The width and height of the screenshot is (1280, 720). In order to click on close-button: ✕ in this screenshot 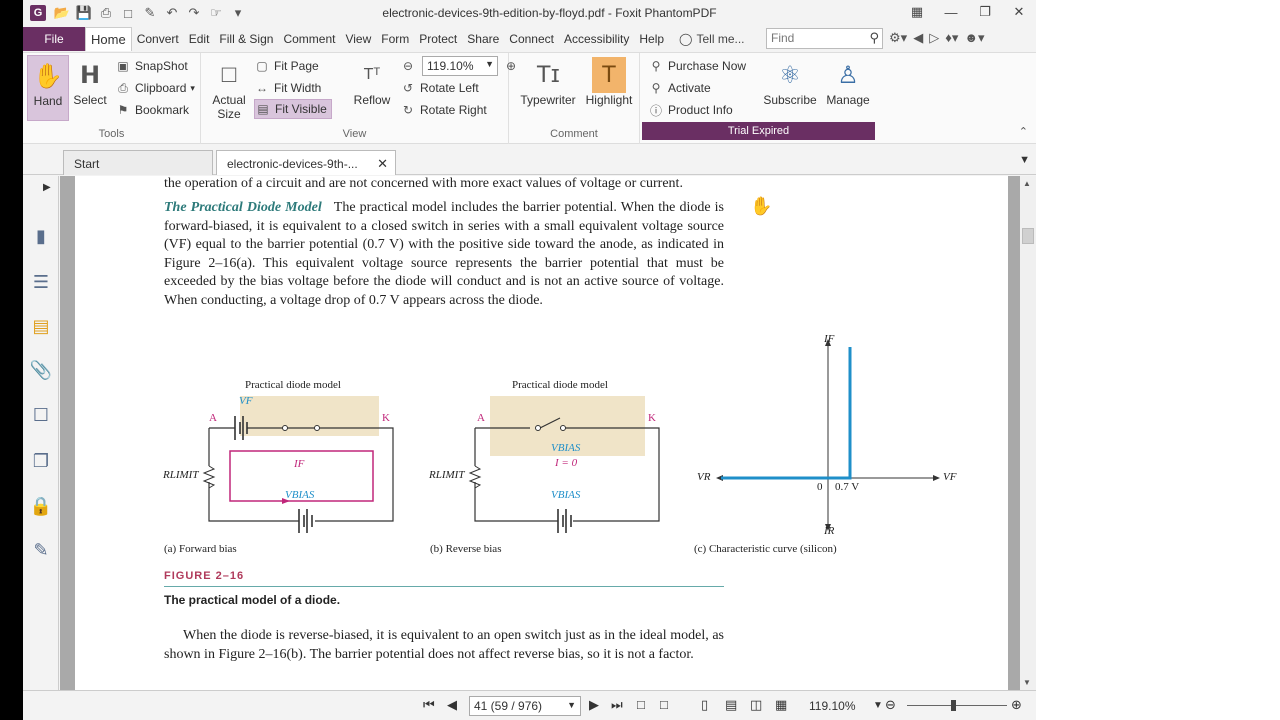, I will do `click(1019, 12)`.